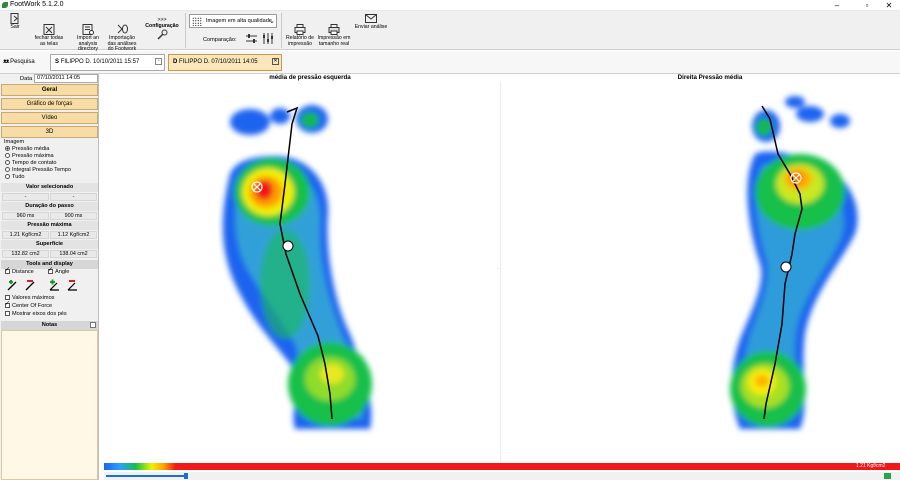 This screenshot has width=900, height=480. Describe the element at coordinates (158, 61) in the screenshot. I see `tab-close-icon: ▫` at that location.